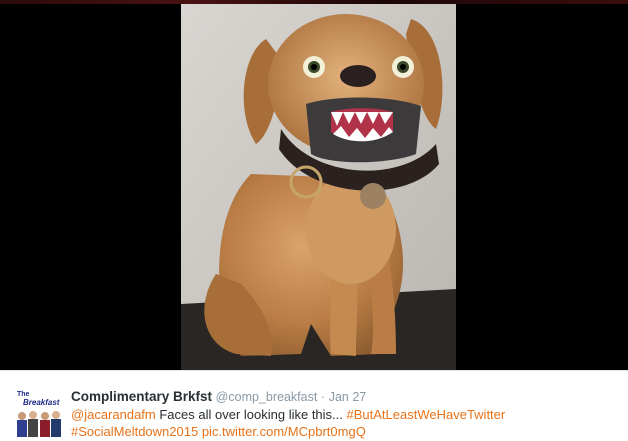 This screenshot has width=628, height=441. Describe the element at coordinates (113, 414) in the screenshot. I see `mention-link: @jacarandafm` at that location.